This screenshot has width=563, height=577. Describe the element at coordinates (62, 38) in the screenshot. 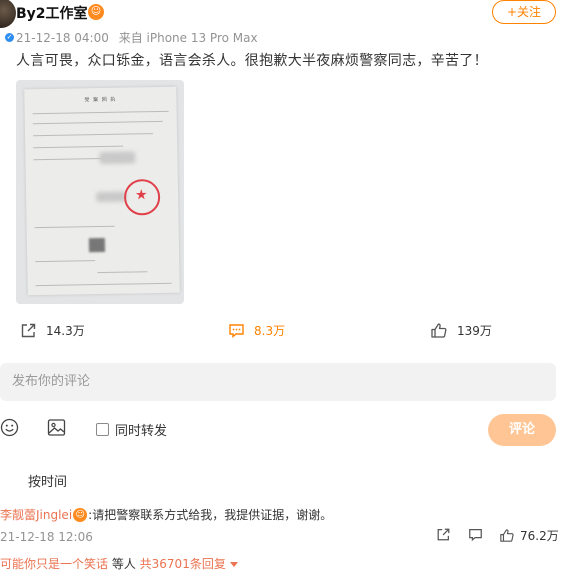

I see `post-time: 21-12-18 04:00` at that location.